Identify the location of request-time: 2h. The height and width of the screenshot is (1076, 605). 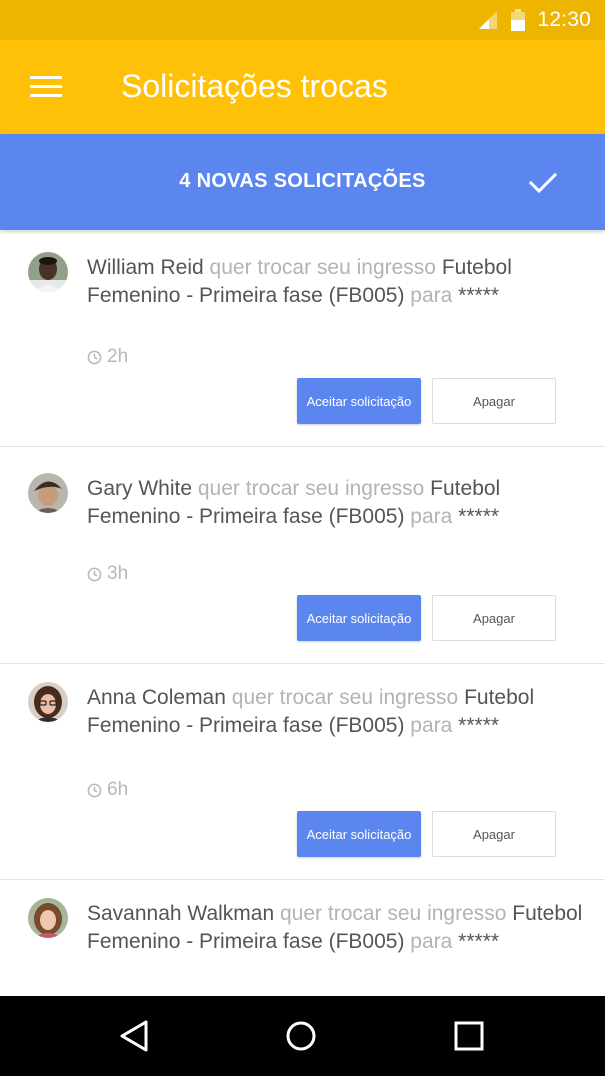
(107, 357).